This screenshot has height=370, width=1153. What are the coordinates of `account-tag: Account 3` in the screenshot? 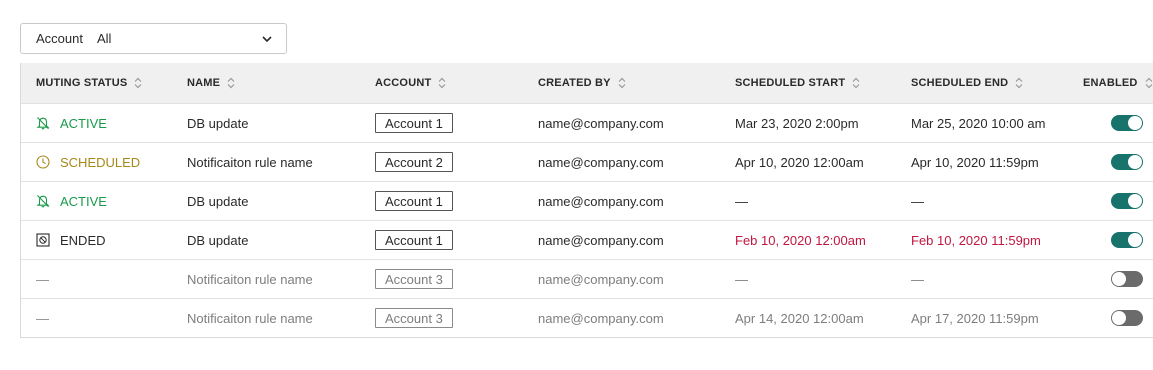 It's located at (414, 279).